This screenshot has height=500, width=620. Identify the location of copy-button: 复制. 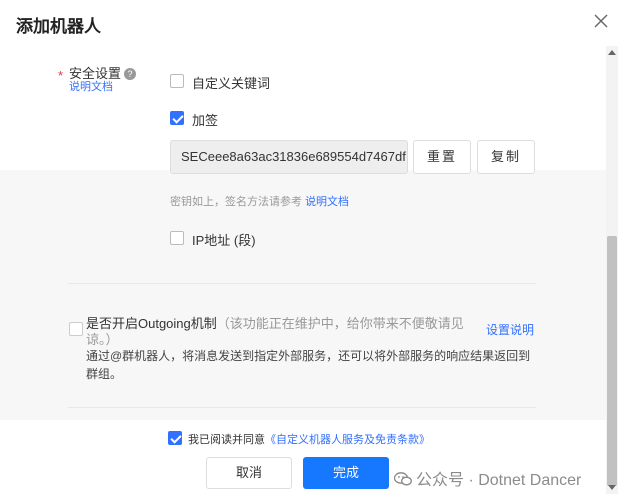
(506, 157).